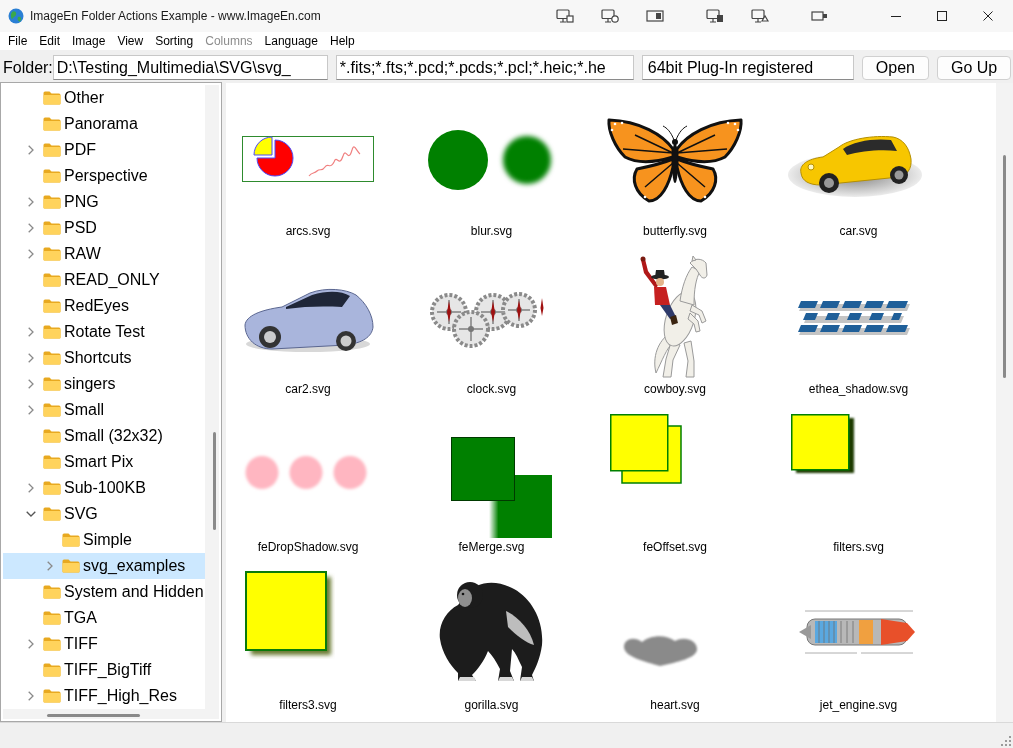 This screenshot has width=1013, height=748. Describe the element at coordinates (104, 176) in the screenshot. I see `tree-item: Perspective` at that location.